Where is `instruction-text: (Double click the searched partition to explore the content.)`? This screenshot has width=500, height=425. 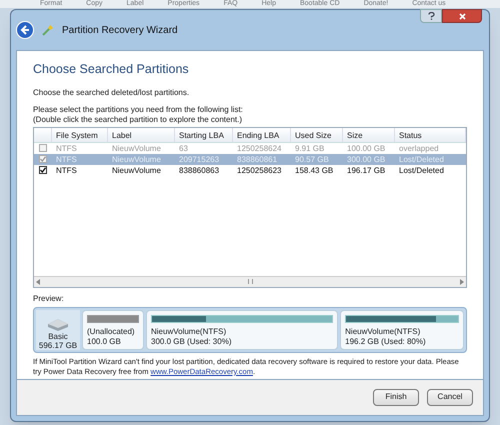
instruction-text: (Double click the searched partition to explore the content.) is located at coordinates (138, 119).